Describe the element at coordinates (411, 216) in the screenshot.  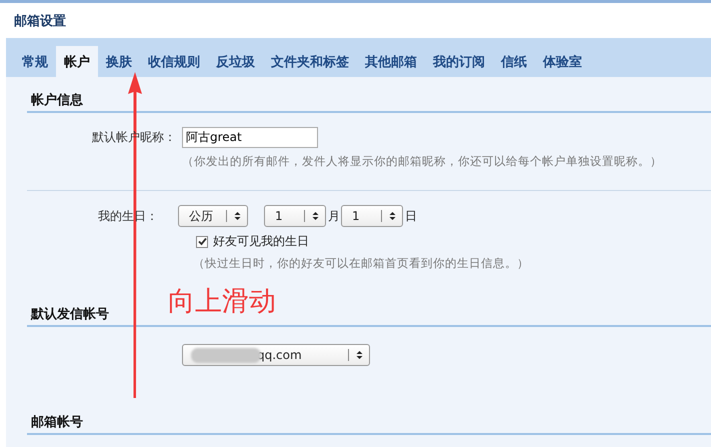
I see `unit-label: 日` at that location.